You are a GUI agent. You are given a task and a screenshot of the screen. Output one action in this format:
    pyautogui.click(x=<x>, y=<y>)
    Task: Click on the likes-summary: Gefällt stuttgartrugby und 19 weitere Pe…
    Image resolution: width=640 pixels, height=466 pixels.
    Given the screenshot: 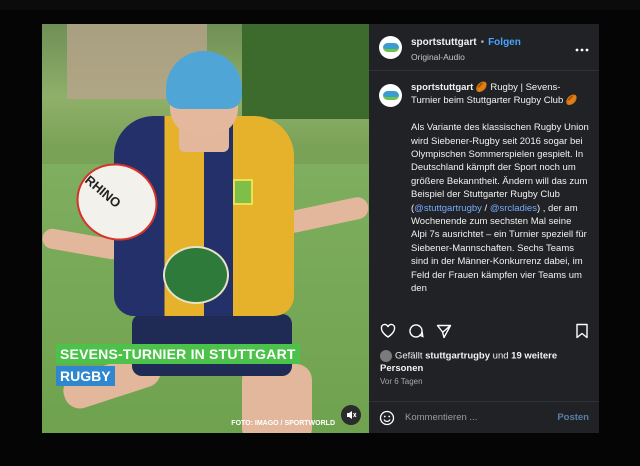 What is the action you would take?
    pyautogui.click(x=485, y=363)
    